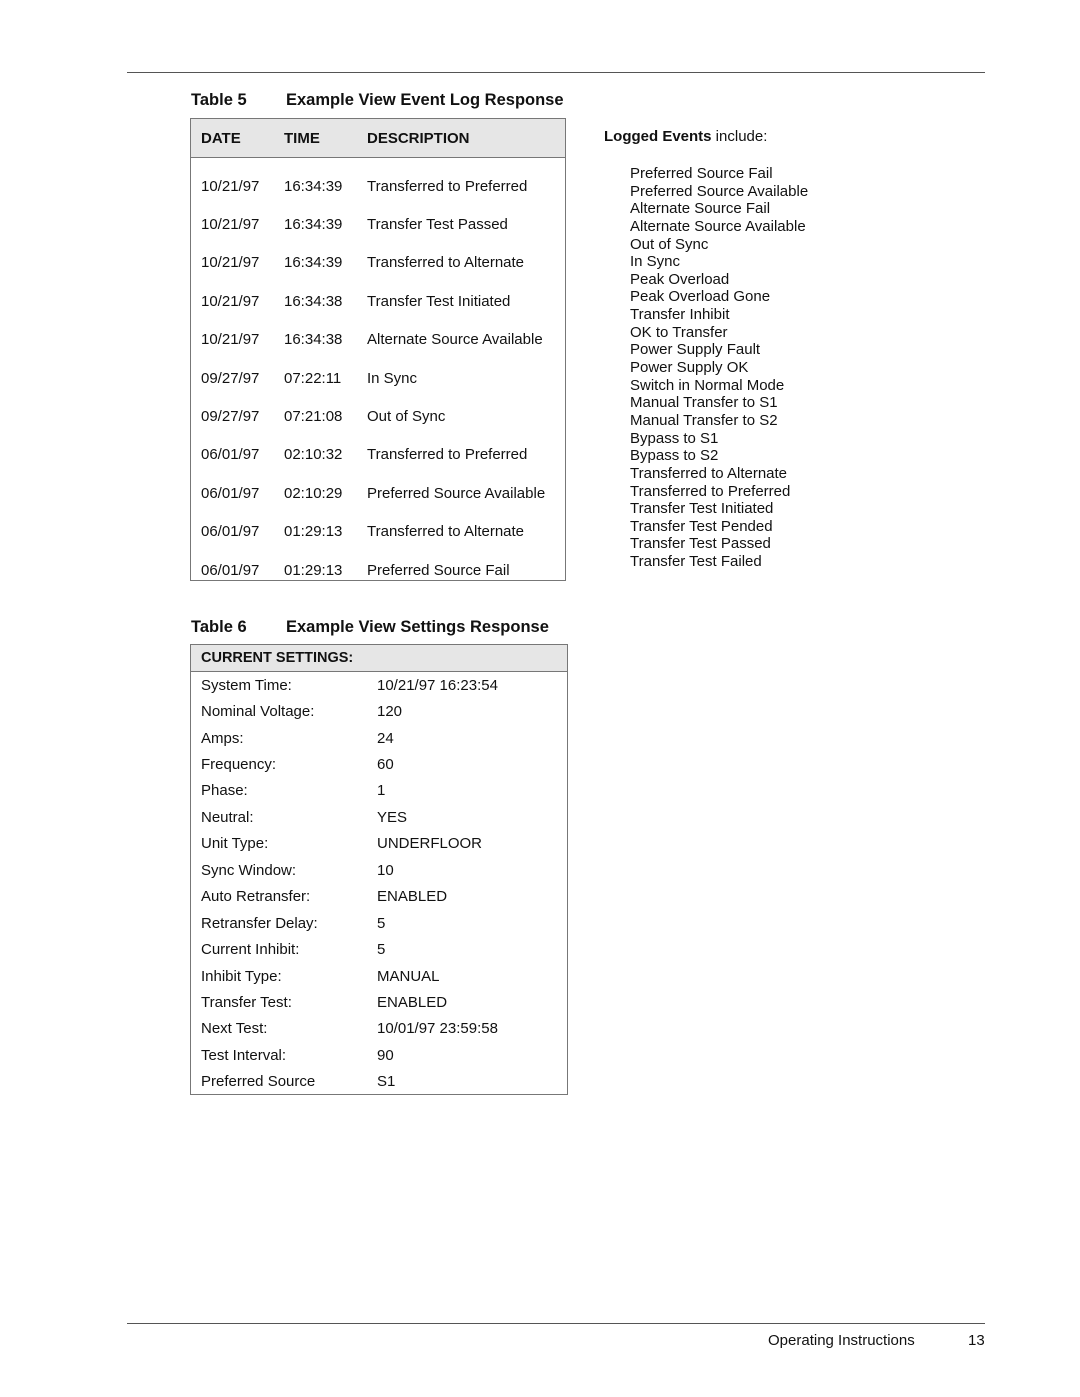 This screenshot has height=1397, width=1080. What do you see at coordinates (438, 570) in the screenshot?
I see `cell-description: Preferred Source Fail` at bounding box center [438, 570].